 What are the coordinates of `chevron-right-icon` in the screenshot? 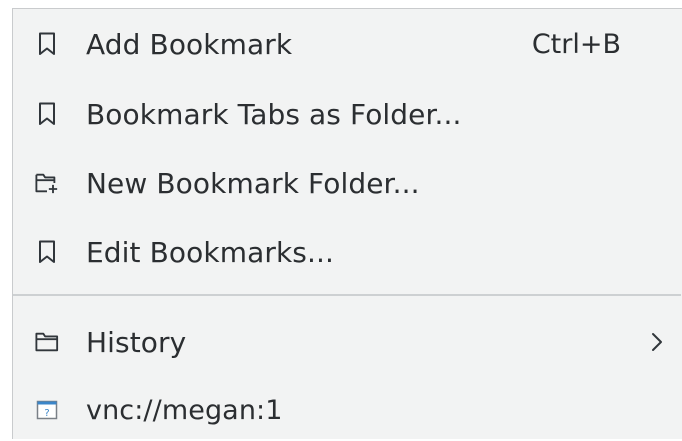 It's located at (657, 342).